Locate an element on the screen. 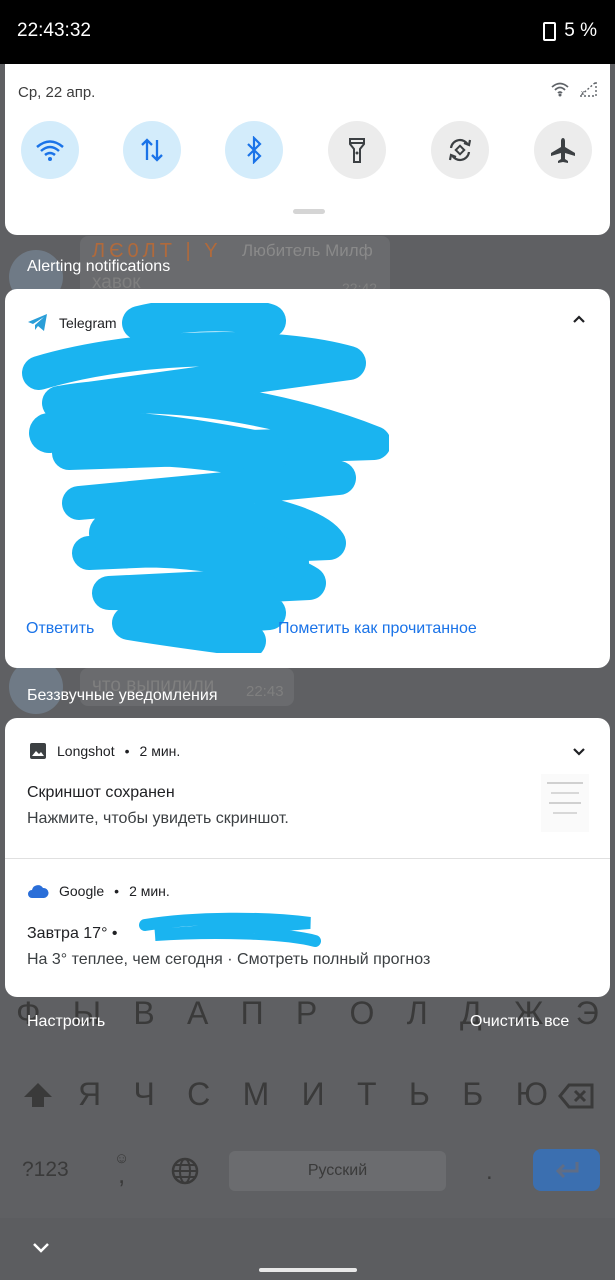  flashlight-tile is located at coordinates (357, 150).